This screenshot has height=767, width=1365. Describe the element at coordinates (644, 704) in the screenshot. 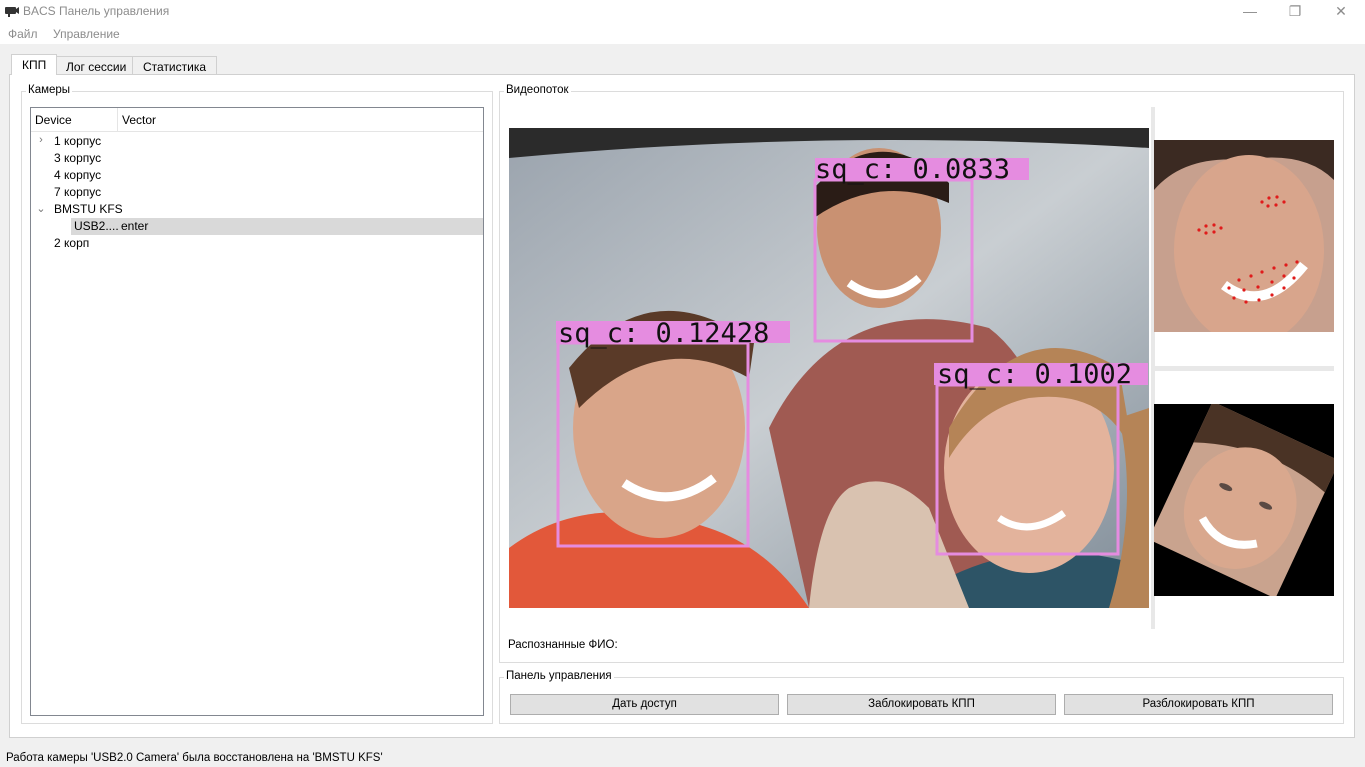

I see `grant-access-button: Дать доступ` at that location.